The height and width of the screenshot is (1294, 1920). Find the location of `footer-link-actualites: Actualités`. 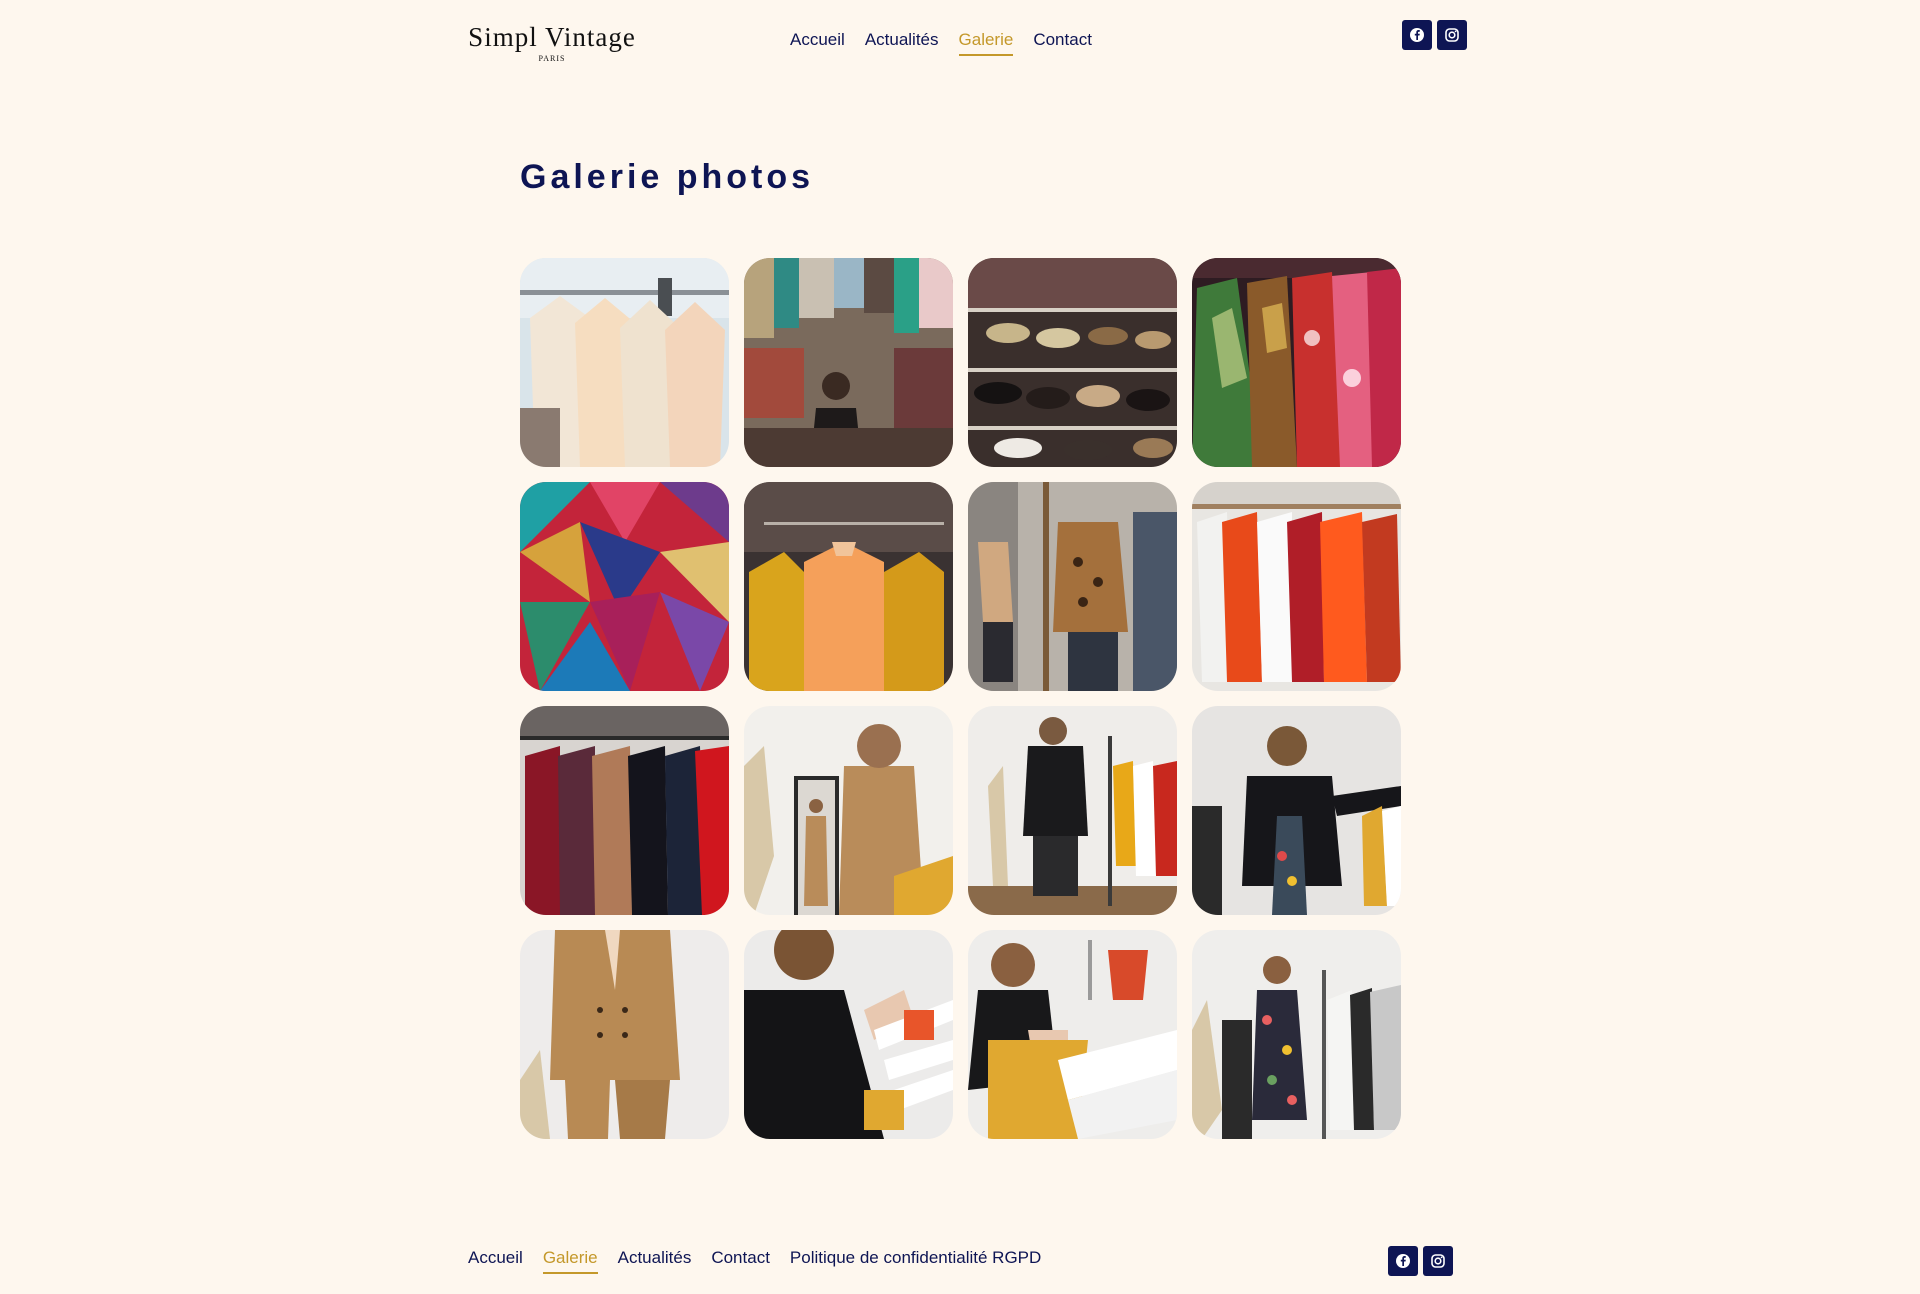

footer-link-actualites: Actualités is located at coordinates (655, 1261).